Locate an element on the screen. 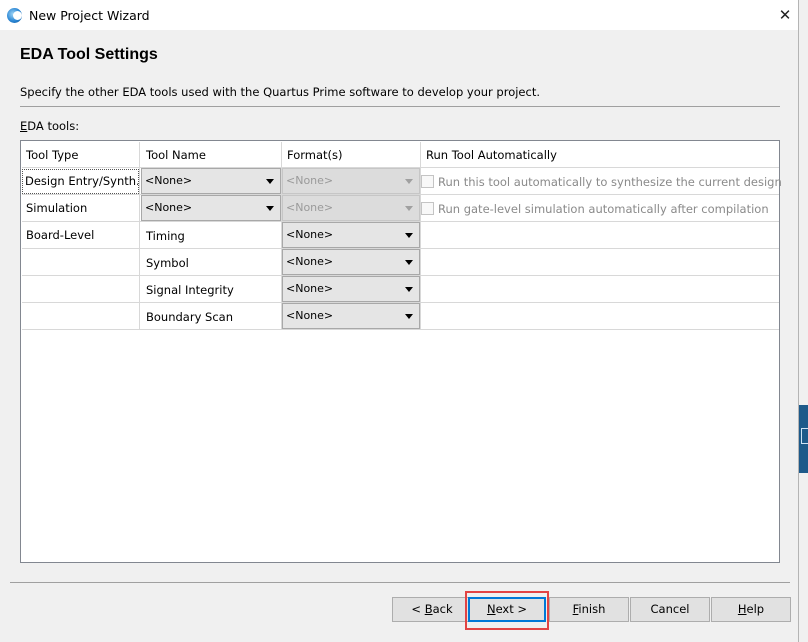 The height and width of the screenshot is (642, 808). tool-name-select-design-entry: <None> is located at coordinates (211, 181).